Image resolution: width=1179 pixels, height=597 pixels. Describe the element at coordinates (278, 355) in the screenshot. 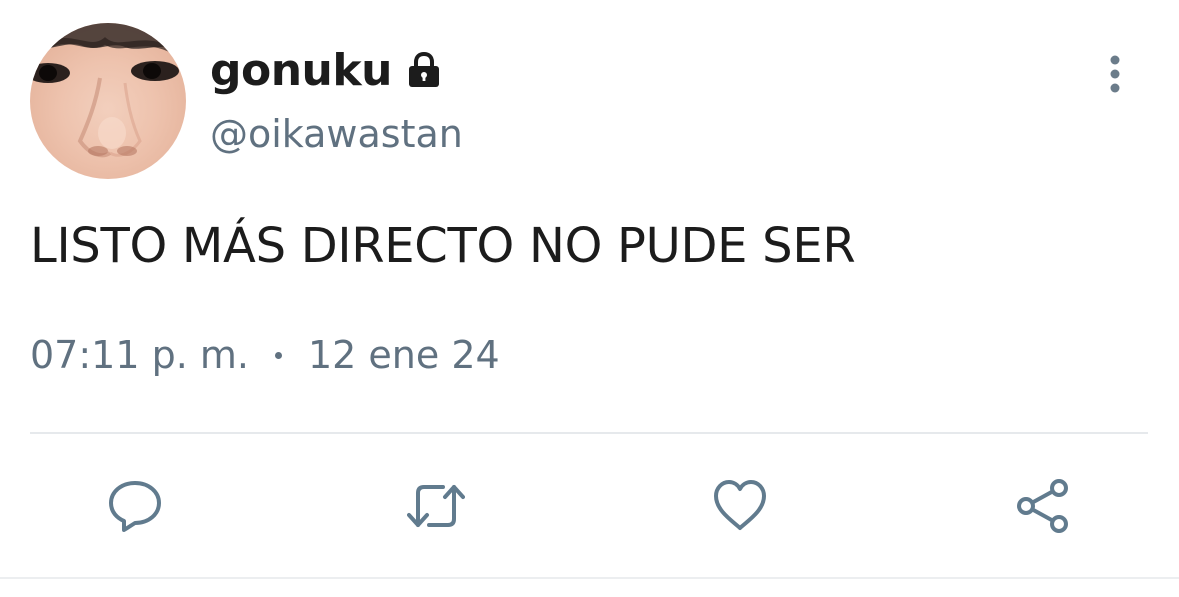

I see `separator-dot` at that location.